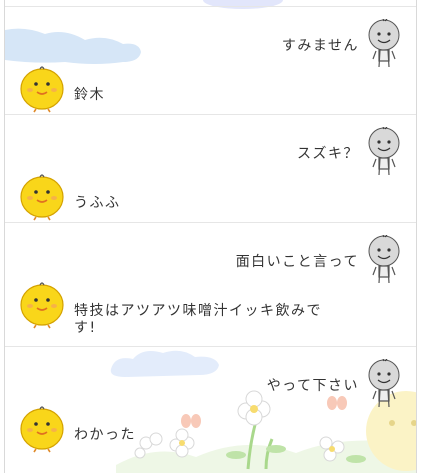  What do you see at coordinates (210, 197) in the screenshot?
I see `bot-message-row: うふふ` at bounding box center [210, 197].